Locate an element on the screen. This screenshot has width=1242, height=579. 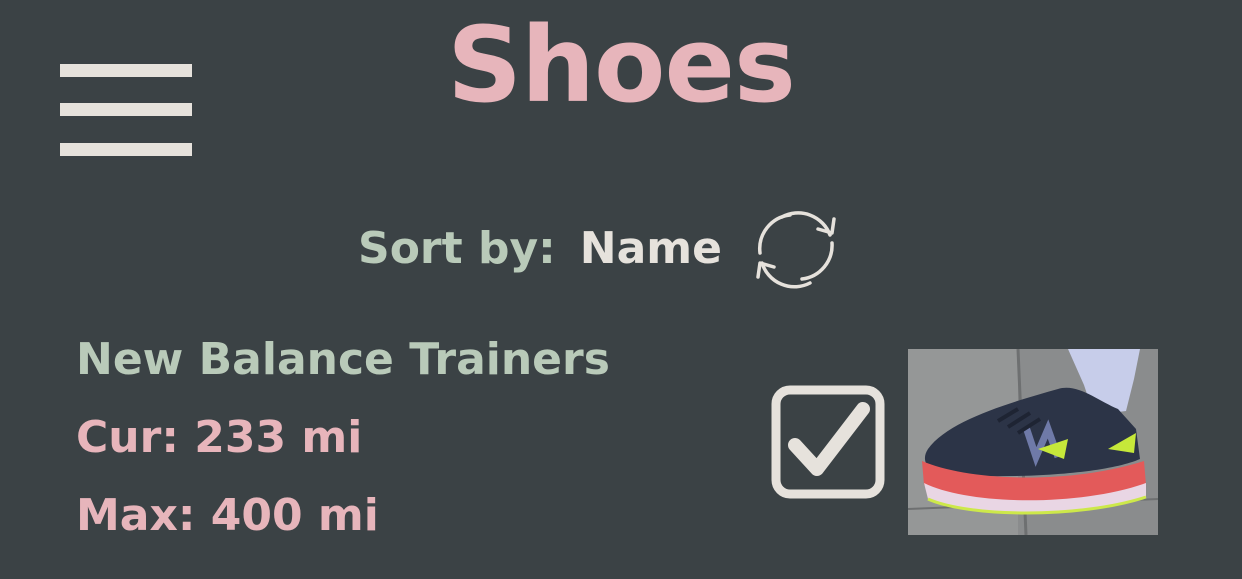
shoe-current-mileage: Cur: 233 mi is located at coordinates (219, 437).